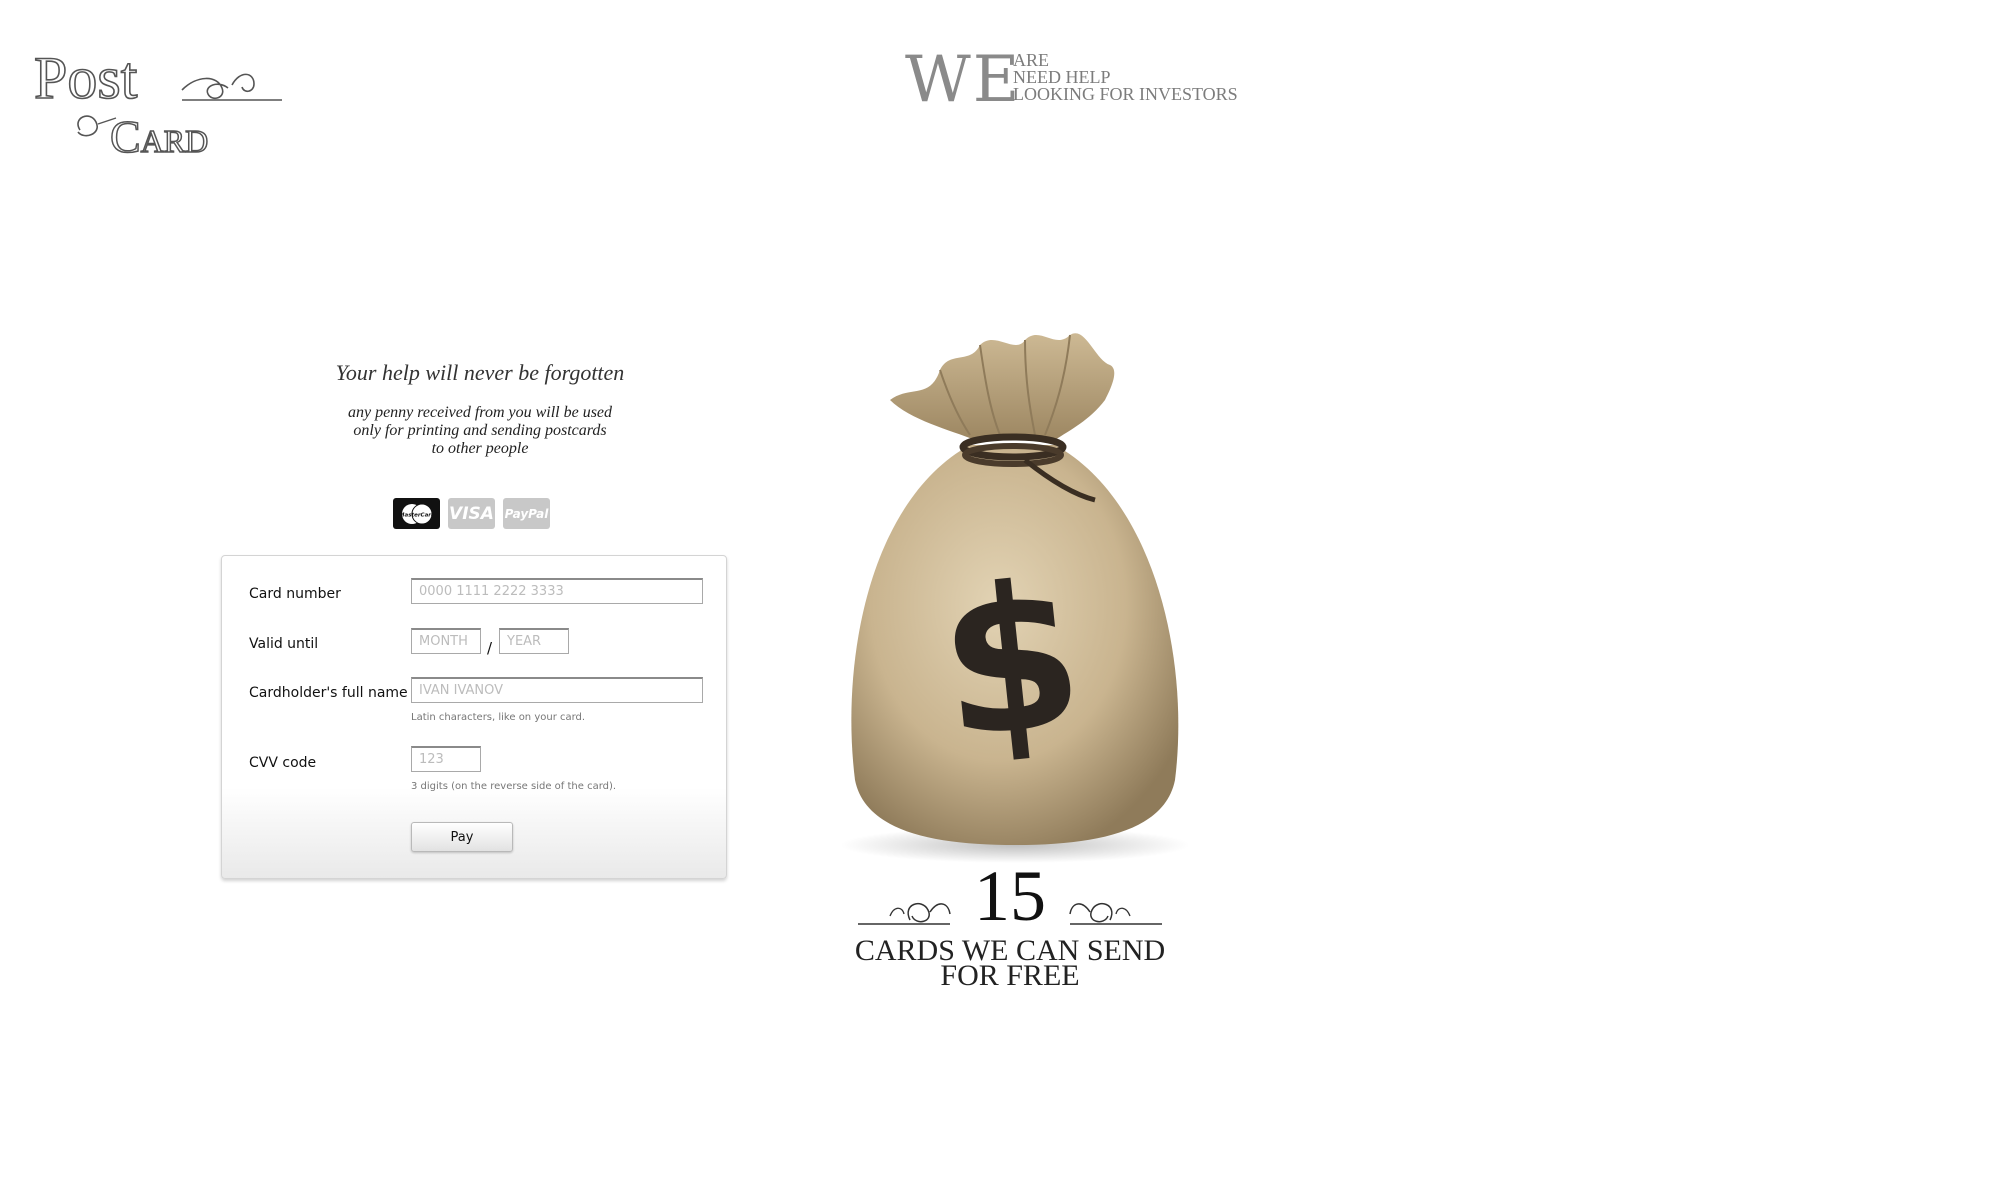 The image size is (2000, 1200). I want to click on cvv-input, so click(446, 759).